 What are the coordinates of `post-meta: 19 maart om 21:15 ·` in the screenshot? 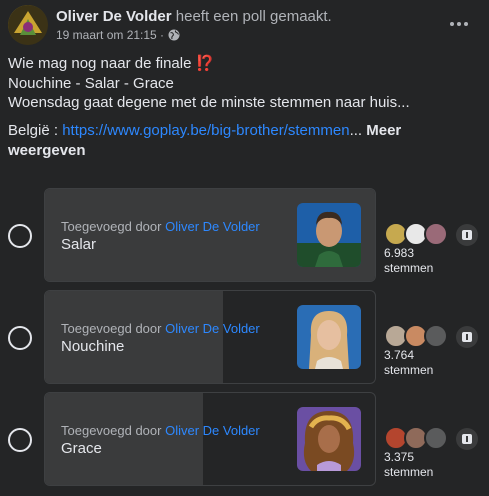 It's located at (118, 35).